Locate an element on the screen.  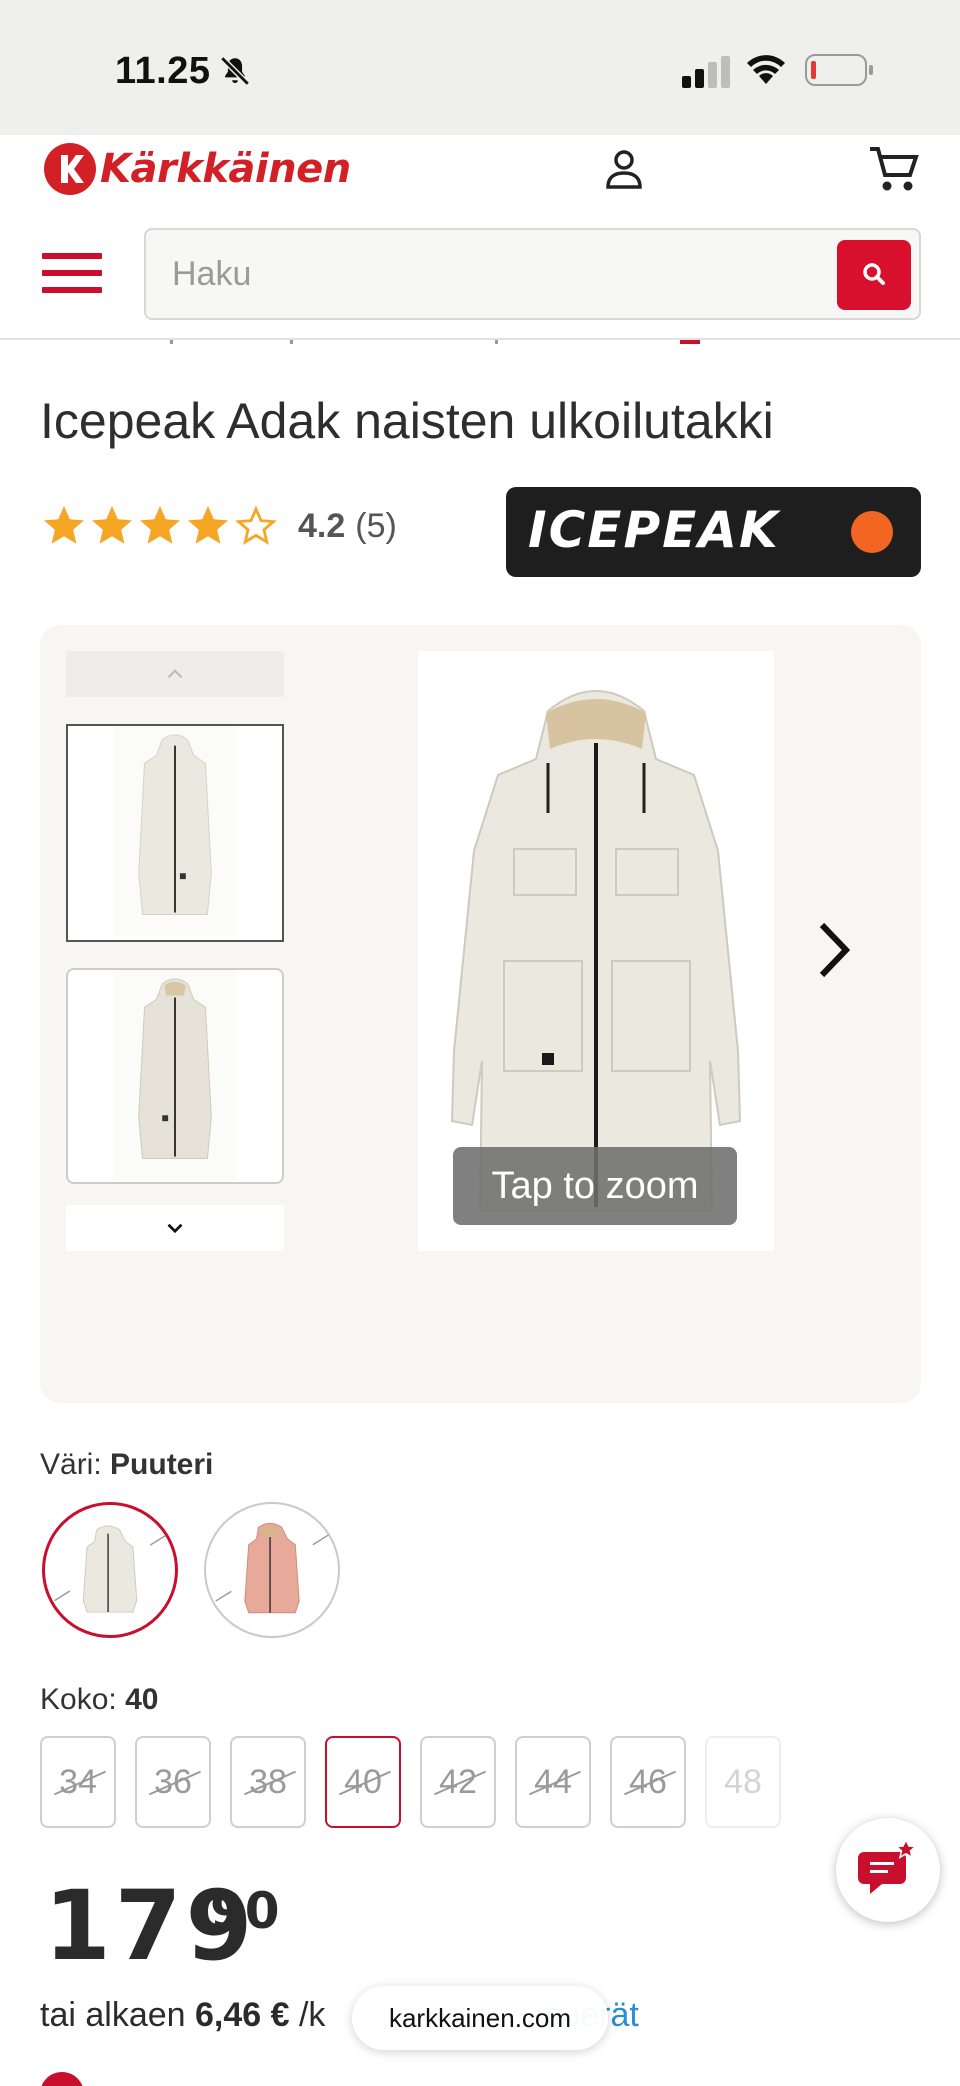
search-input is located at coordinates (462, 274).